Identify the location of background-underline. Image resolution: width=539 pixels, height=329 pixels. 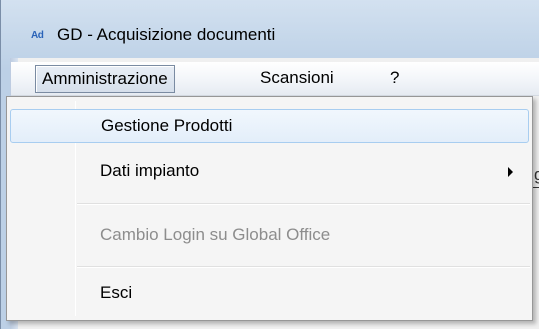
(536, 187).